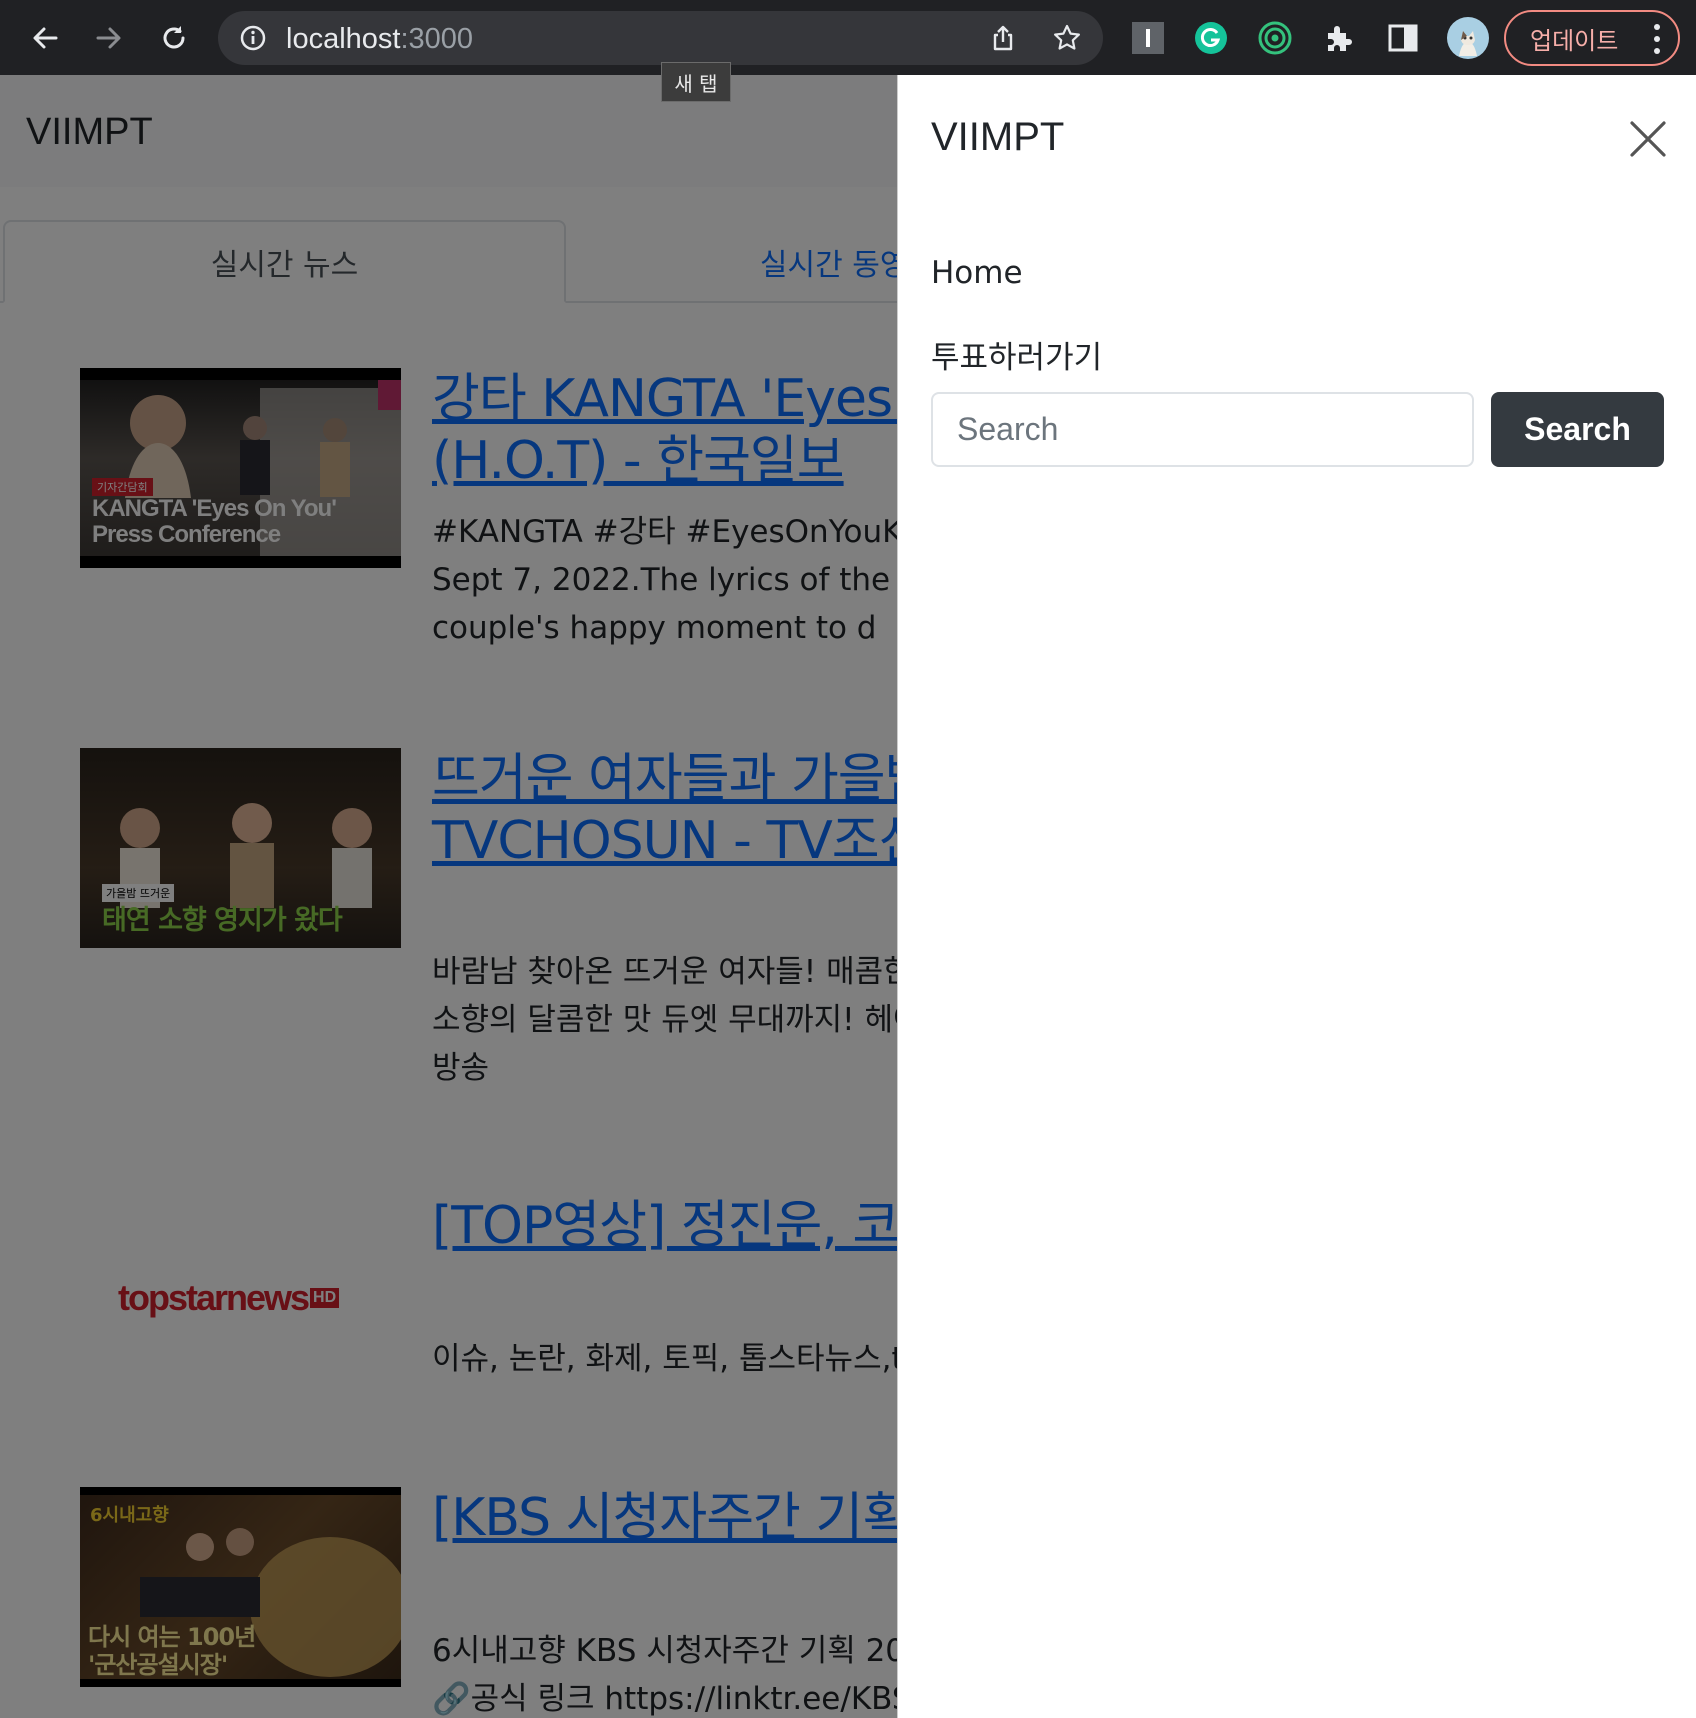  What do you see at coordinates (45, 38) in the screenshot?
I see `back-button` at bounding box center [45, 38].